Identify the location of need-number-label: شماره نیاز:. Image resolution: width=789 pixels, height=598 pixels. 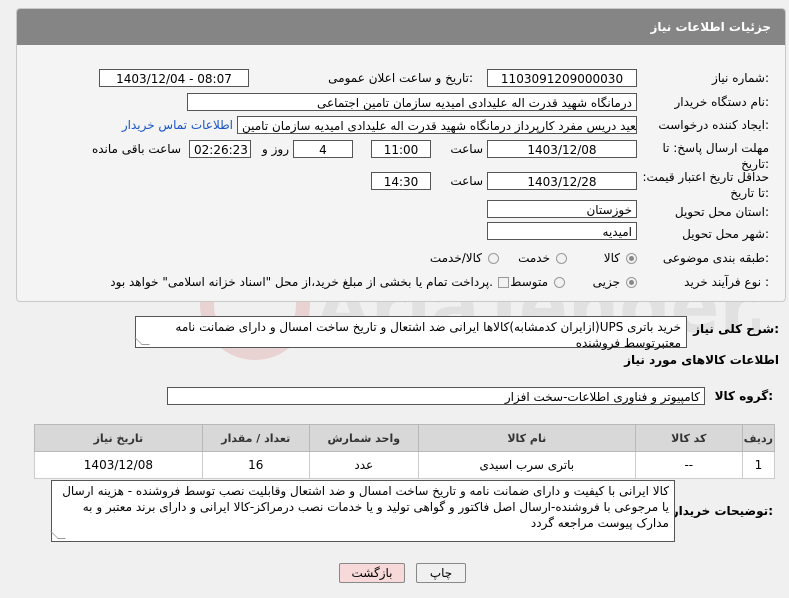
(740, 78).